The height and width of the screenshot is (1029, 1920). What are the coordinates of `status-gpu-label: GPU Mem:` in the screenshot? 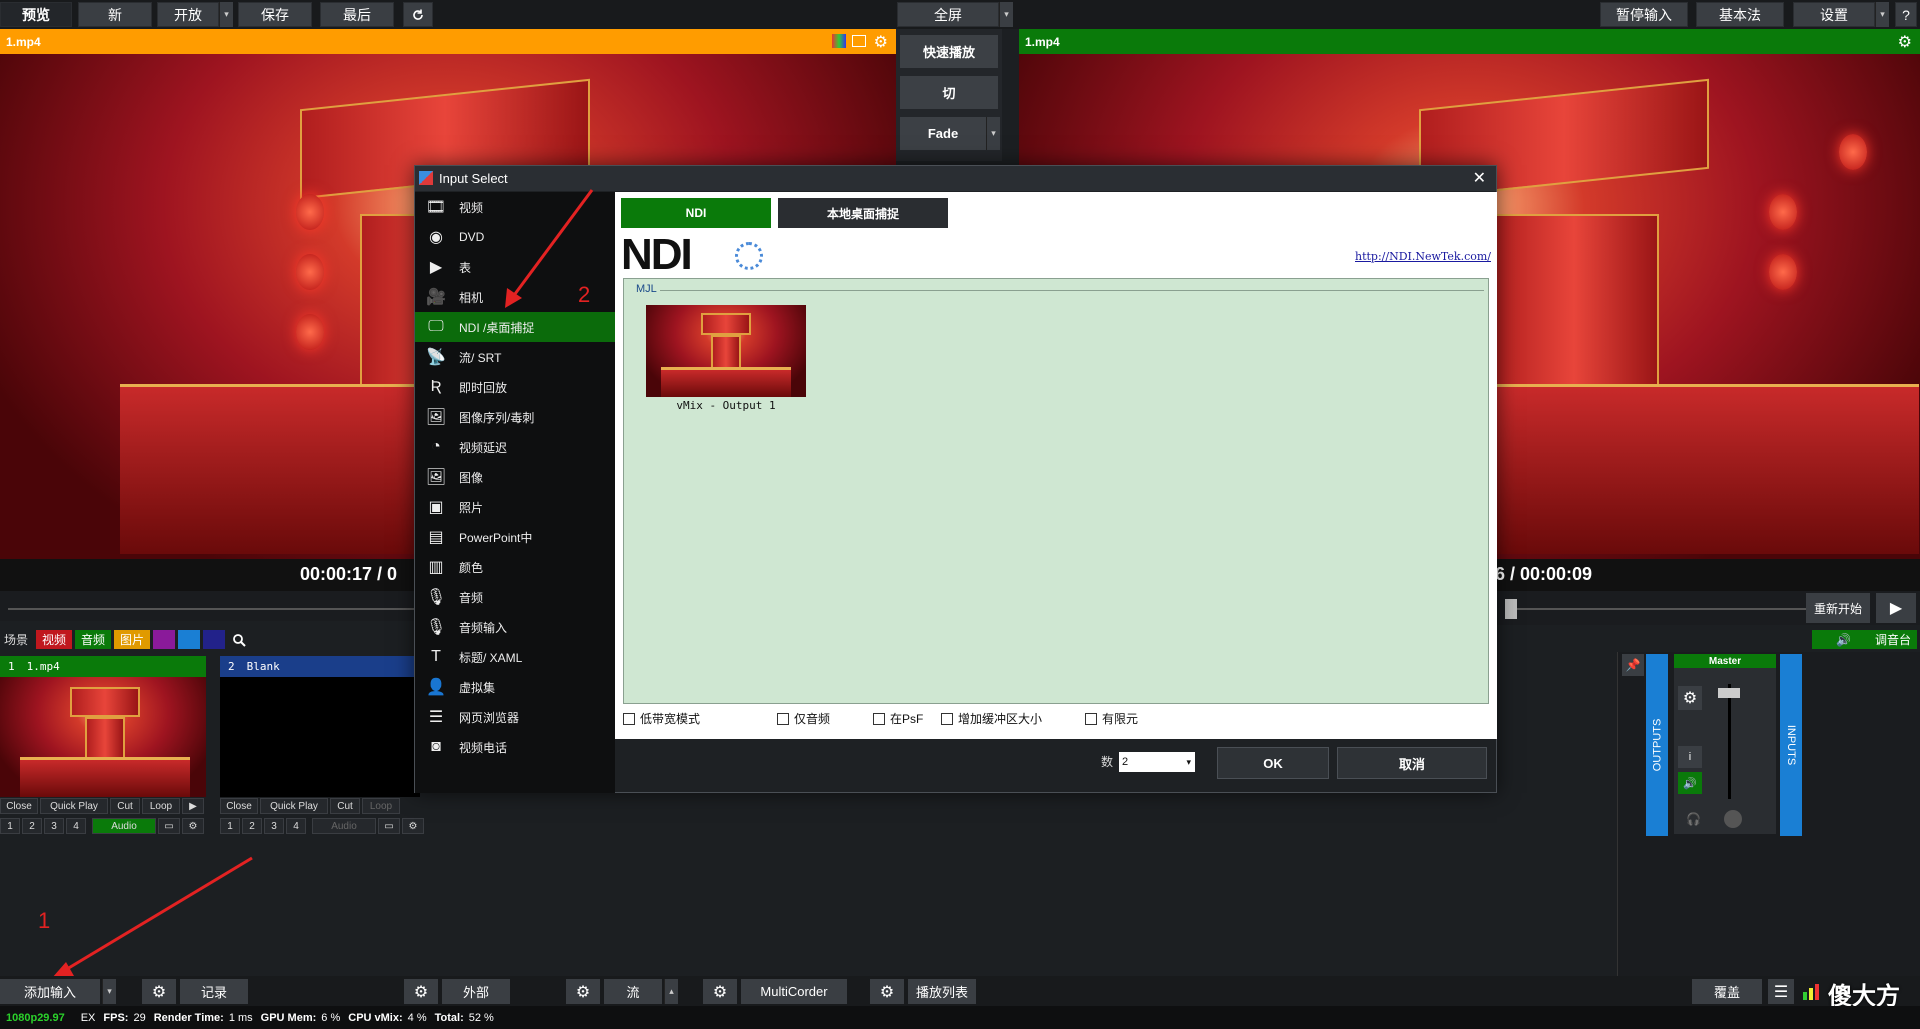 It's located at (288, 1017).